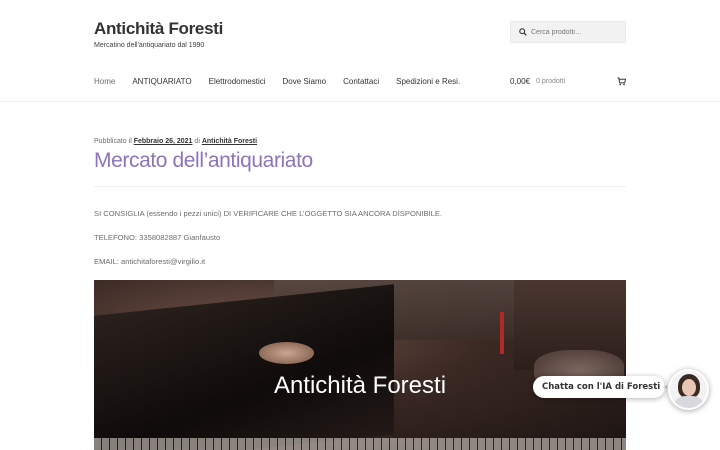  What do you see at coordinates (502, 333) in the screenshot?
I see `hero-candle` at bounding box center [502, 333].